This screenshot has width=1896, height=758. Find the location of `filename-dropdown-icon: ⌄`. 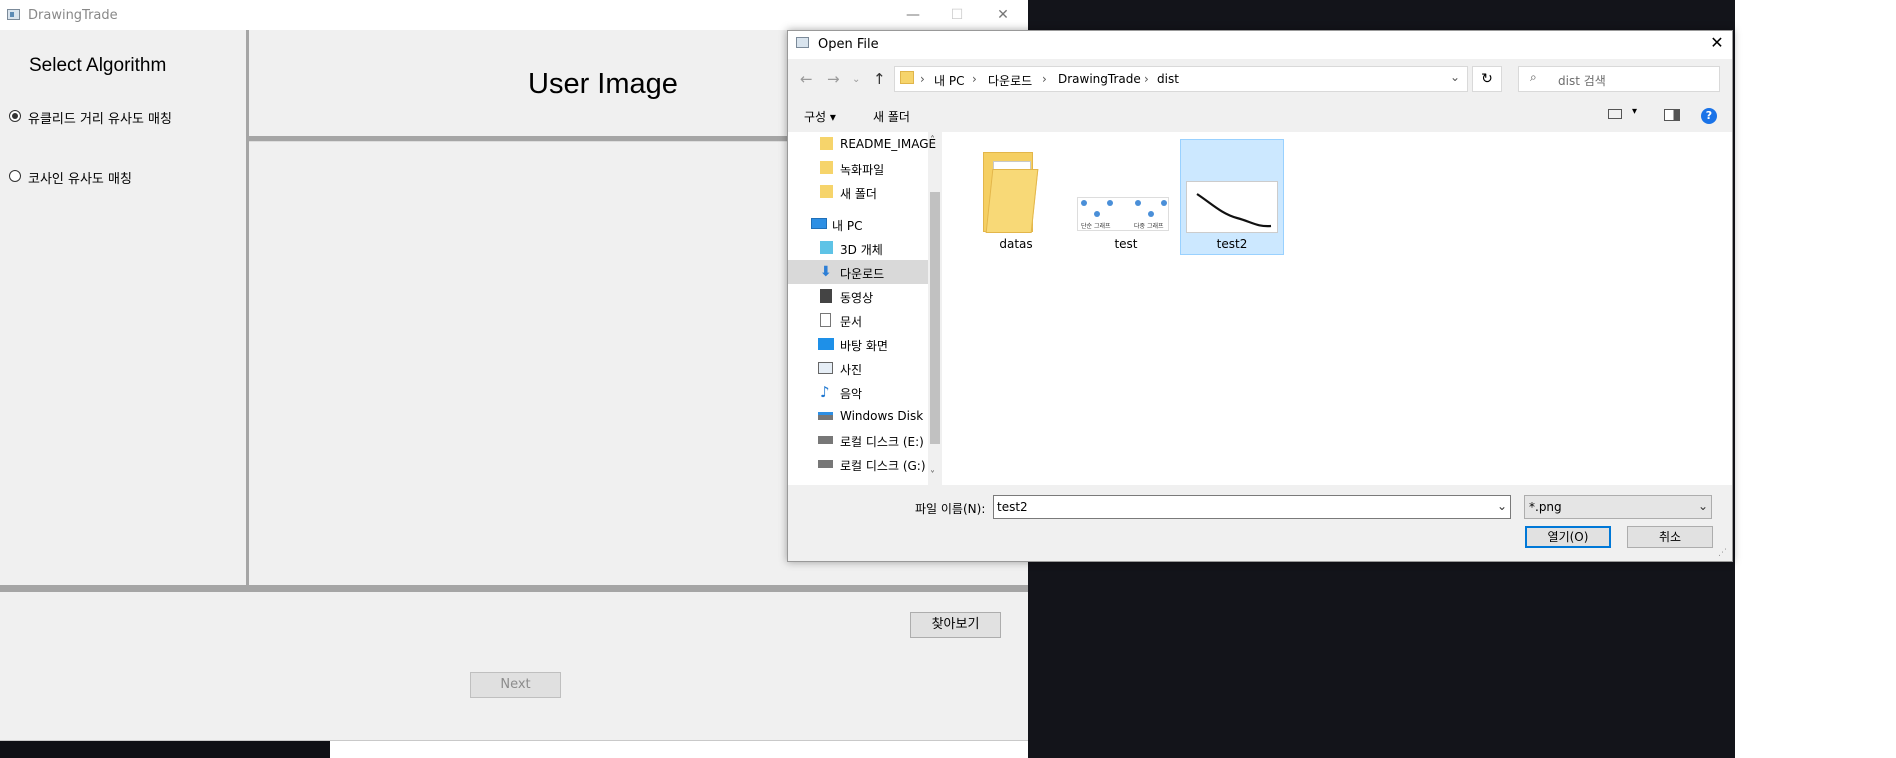

filename-dropdown-icon: ⌄ is located at coordinates (1502, 506).